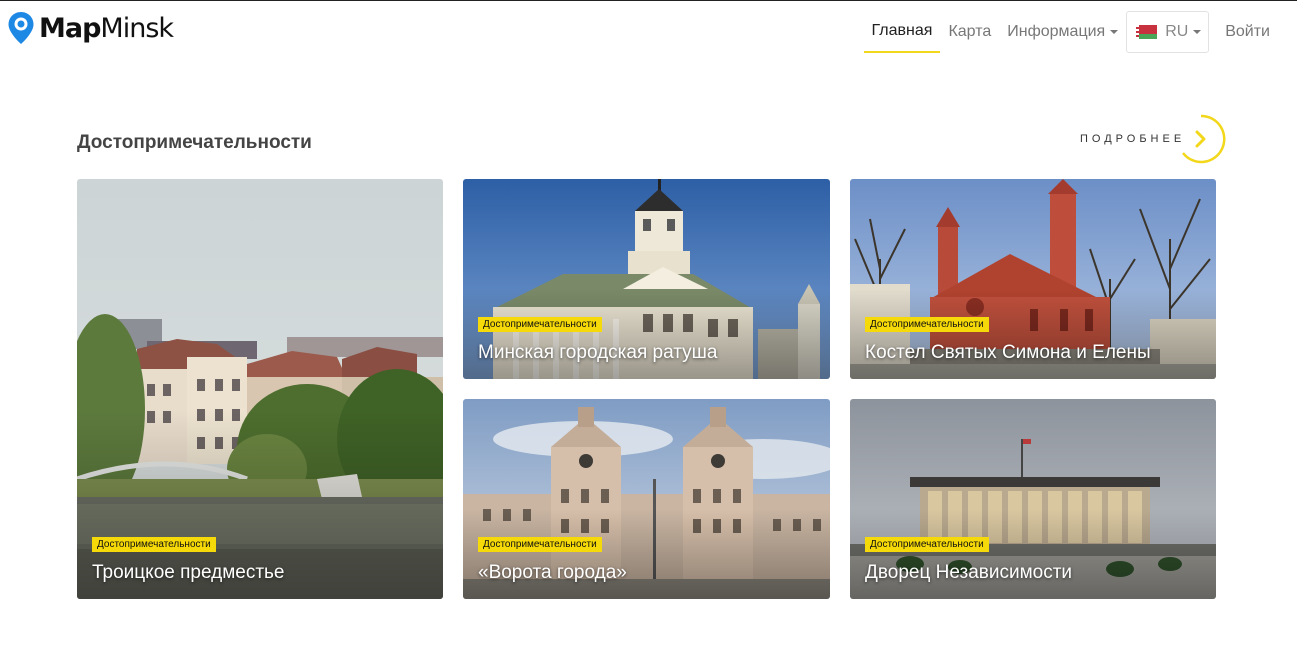  What do you see at coordinates (1056, 31) in the screenshot?
I see `nav-info-label: Информация` at bounding box center [1056, 31].